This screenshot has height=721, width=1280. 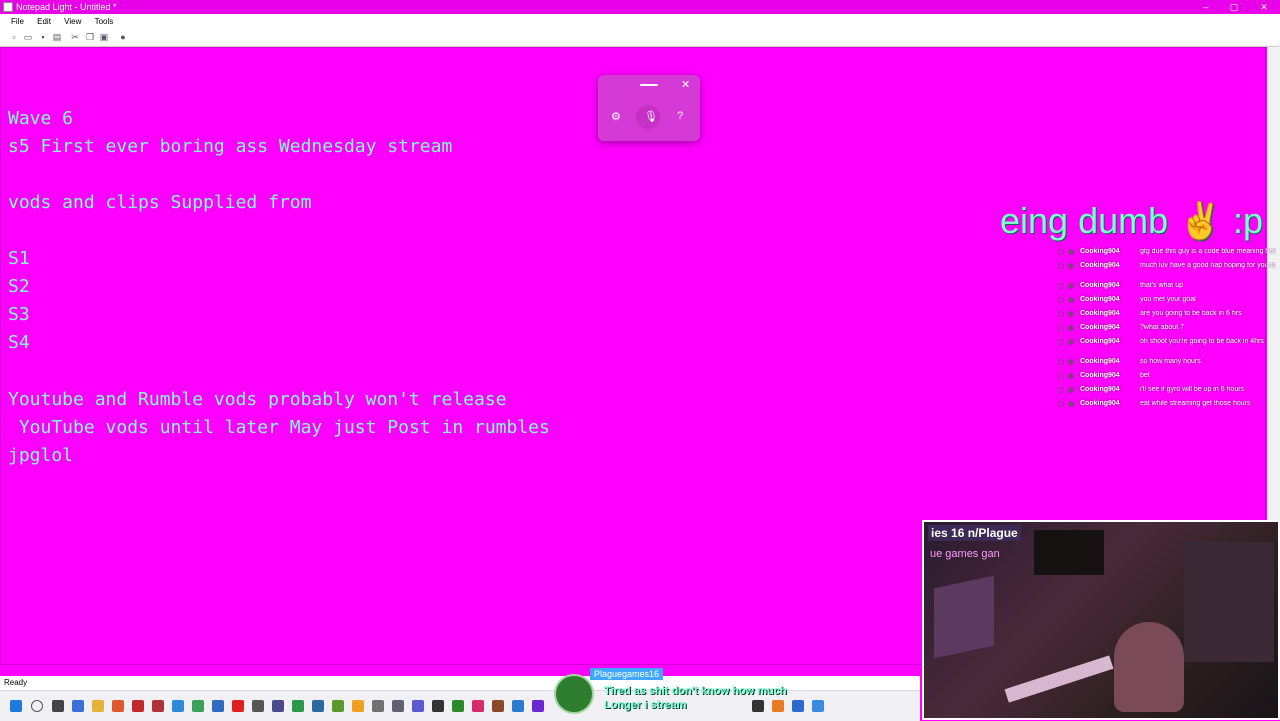 What do you see at coordinates (685, 84) in the screenshot?
I see `close-icon: ✕` at bounding box center [685, 84].